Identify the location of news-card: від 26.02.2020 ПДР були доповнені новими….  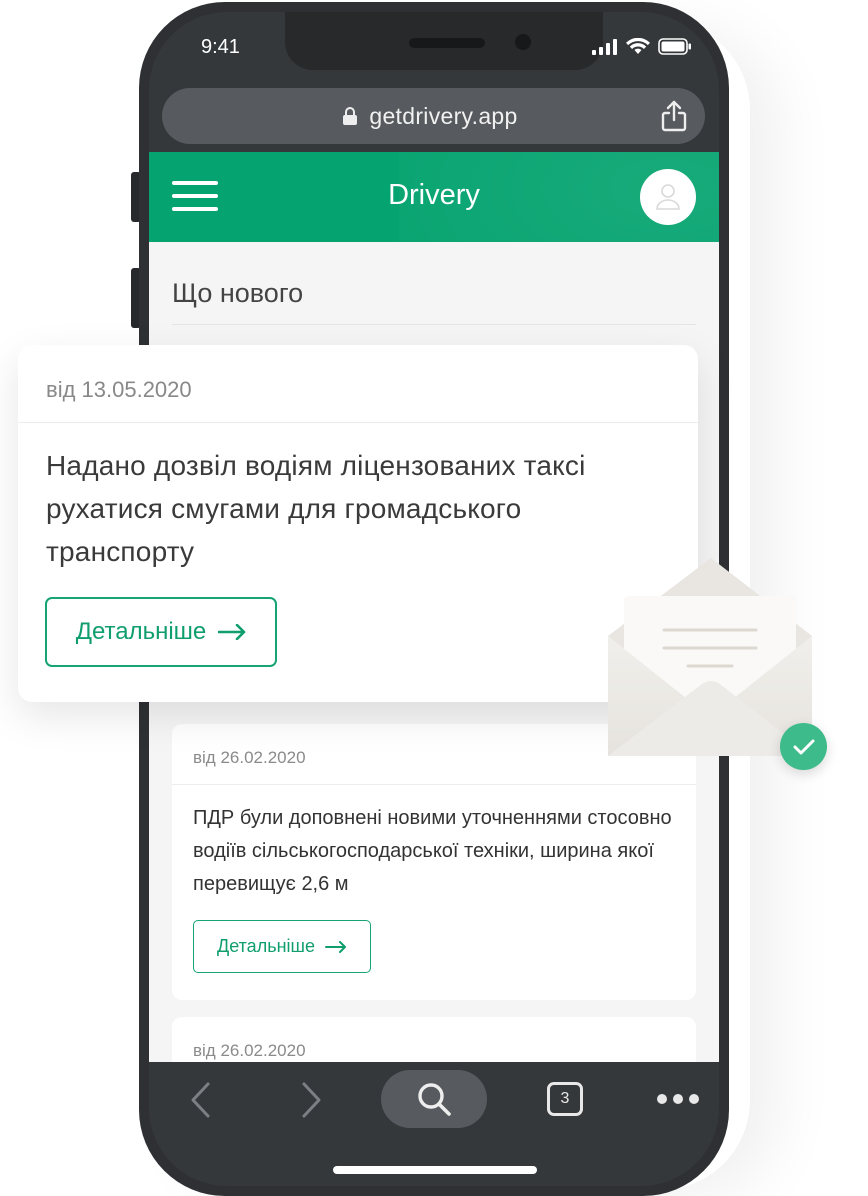
(434, 862).